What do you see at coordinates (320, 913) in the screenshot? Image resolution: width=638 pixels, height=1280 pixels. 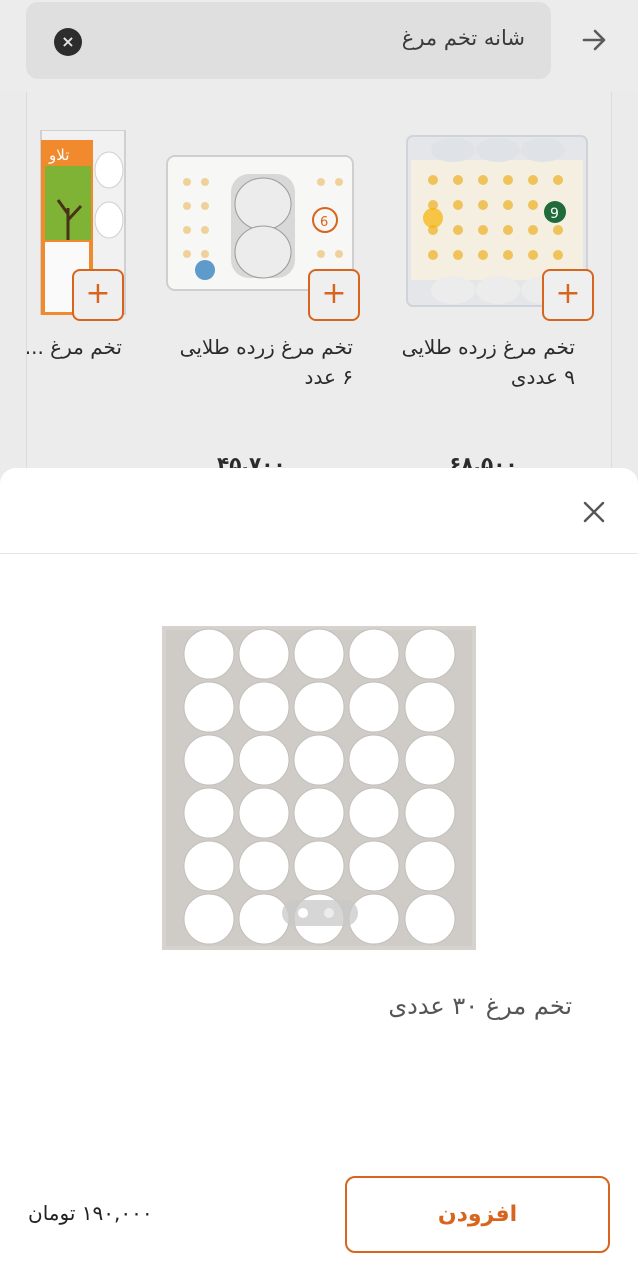 I see `carousel-indicator` at bounding box center [320, 913].